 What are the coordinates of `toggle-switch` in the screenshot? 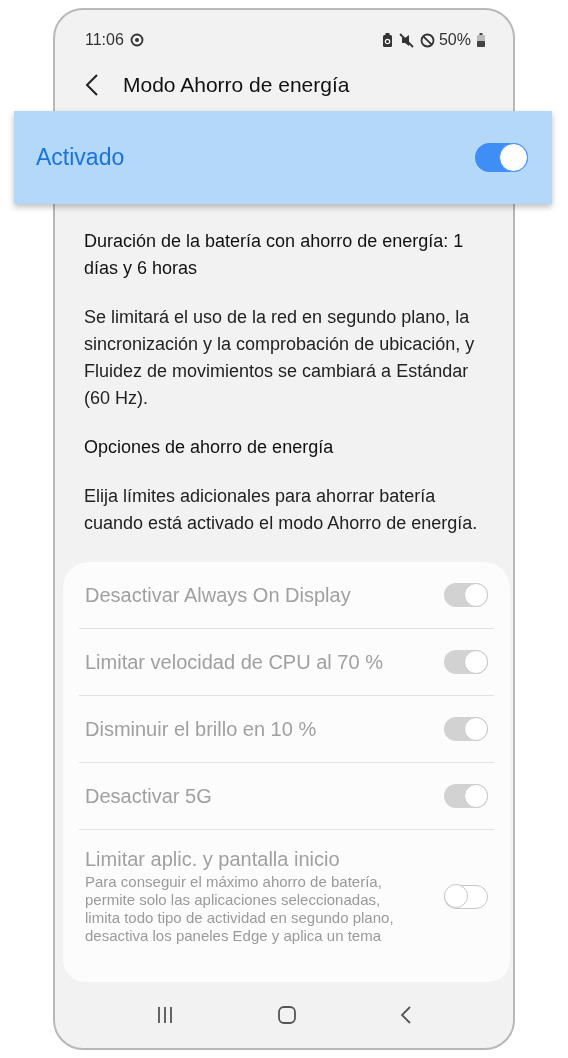 It's located at (501, 157).